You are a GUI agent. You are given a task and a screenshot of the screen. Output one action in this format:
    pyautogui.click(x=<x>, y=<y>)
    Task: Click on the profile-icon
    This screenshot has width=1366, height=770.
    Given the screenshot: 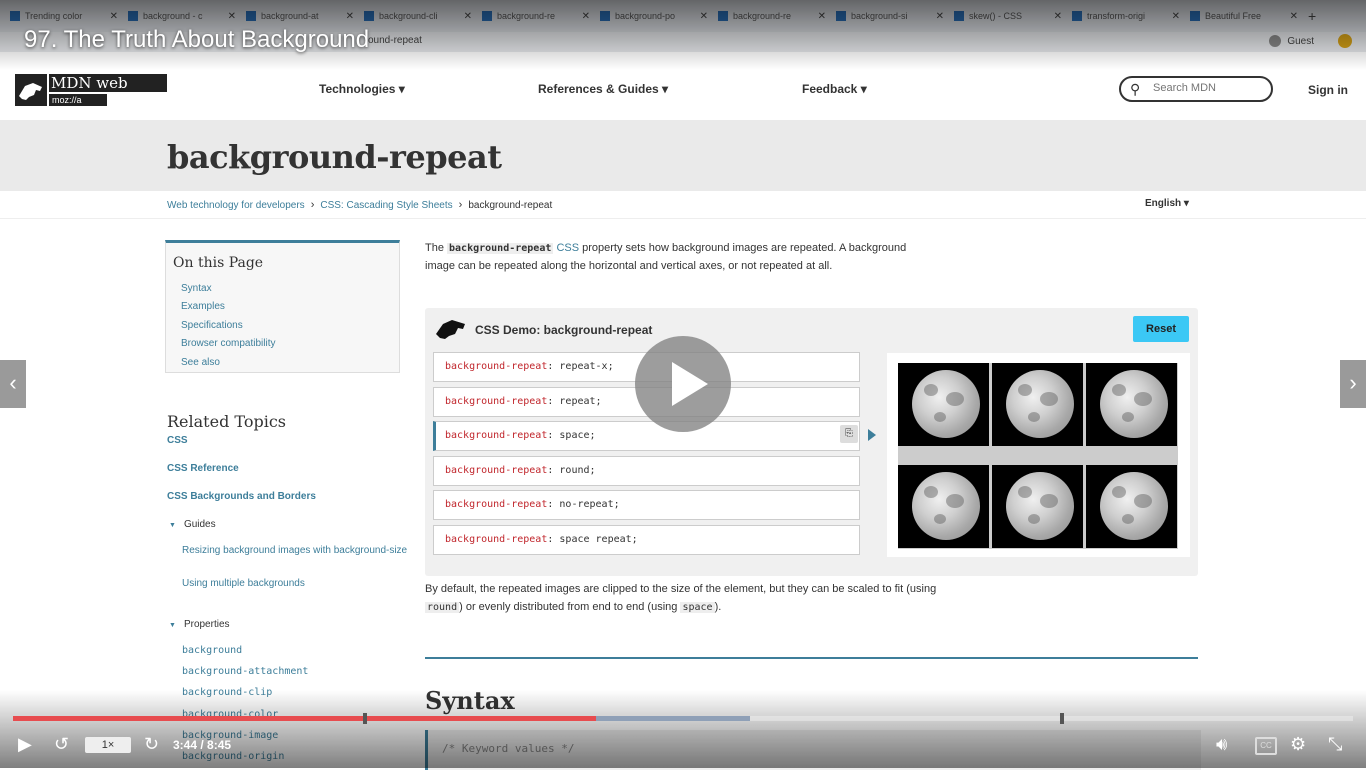 What is the action you would take?
    pyautogui.click(x=1275, y=41)
    